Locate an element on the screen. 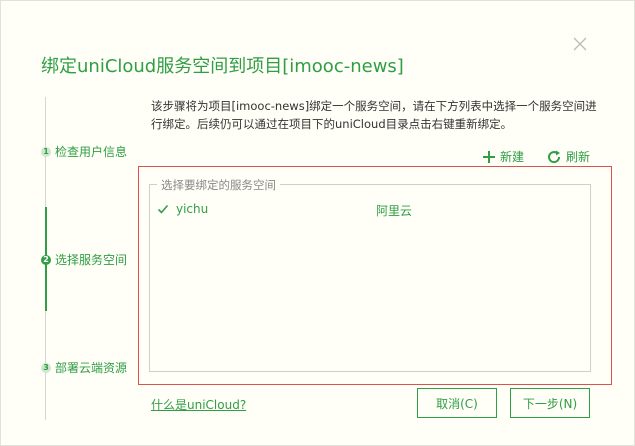  step-select-space: 2 选择服务空间 is located at coordinates (84, 259).